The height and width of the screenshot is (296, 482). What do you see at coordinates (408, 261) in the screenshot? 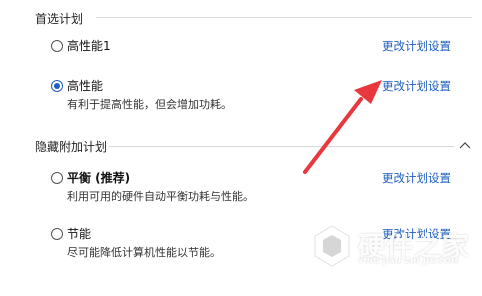
I see `watermark-subtitle: YING JIAN ZHI JIA.COM` at bounding box center [408, 261].